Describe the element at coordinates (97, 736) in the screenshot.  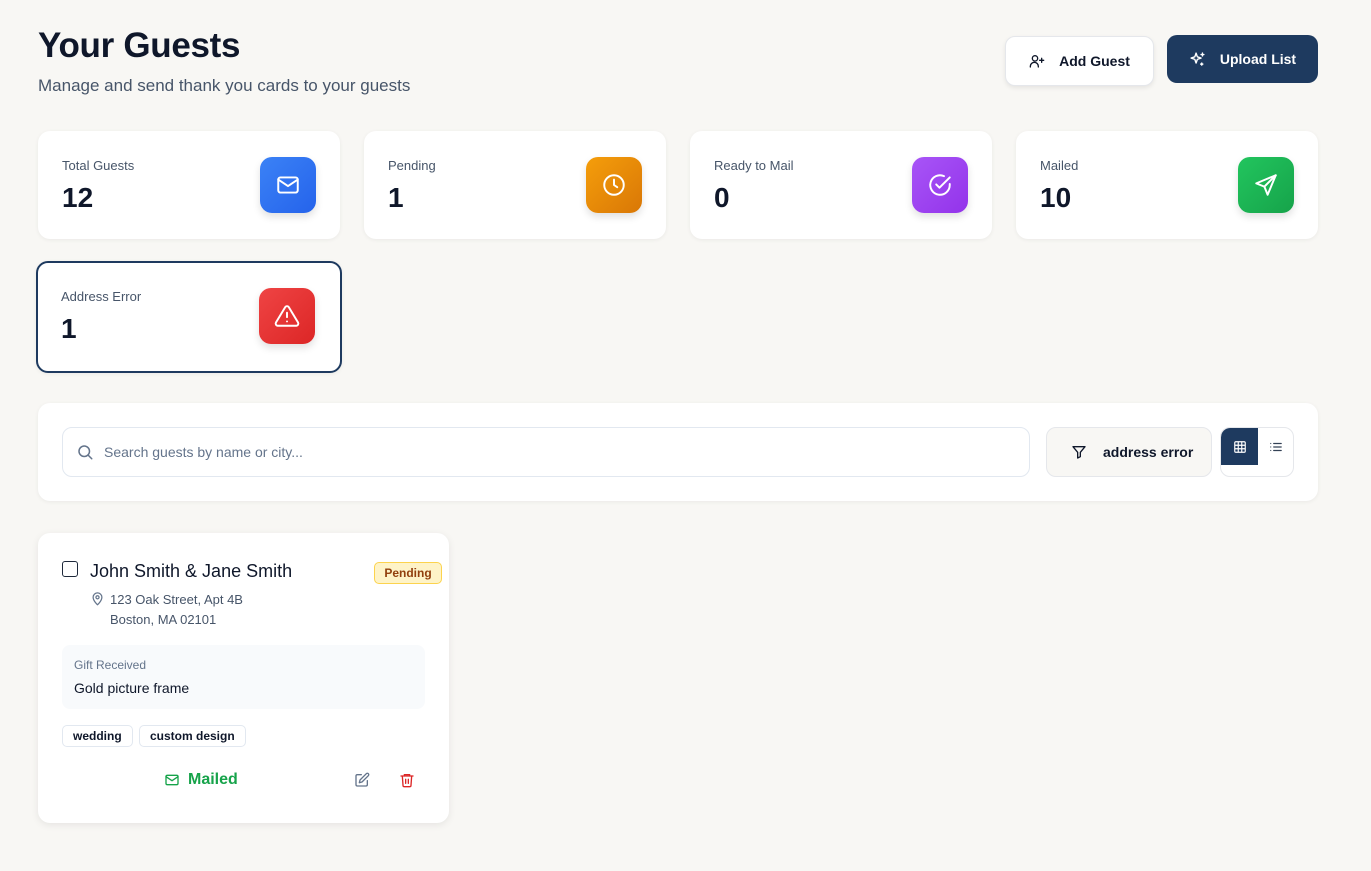
I see `tag-wedding: wedding` at that location.